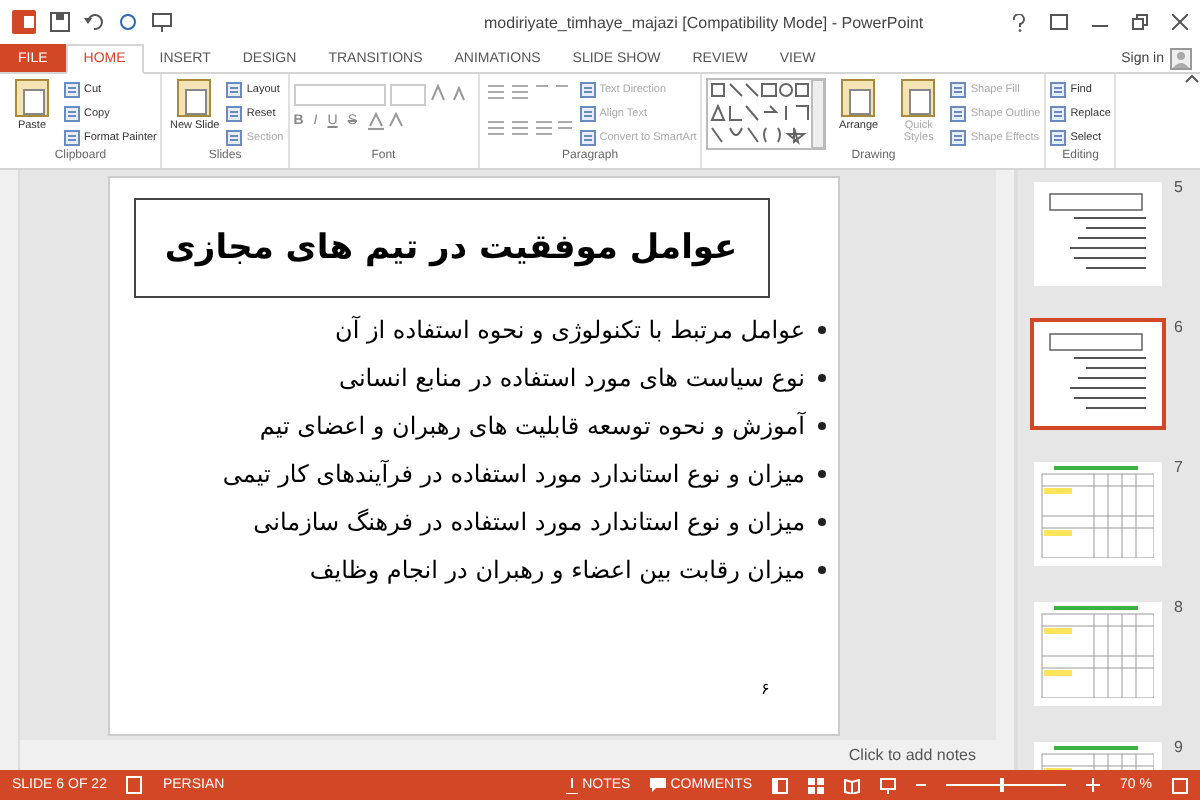 This screenshot has height=800, width=1200. I want to click on shapes-gallery-icon, so click(766, 114).